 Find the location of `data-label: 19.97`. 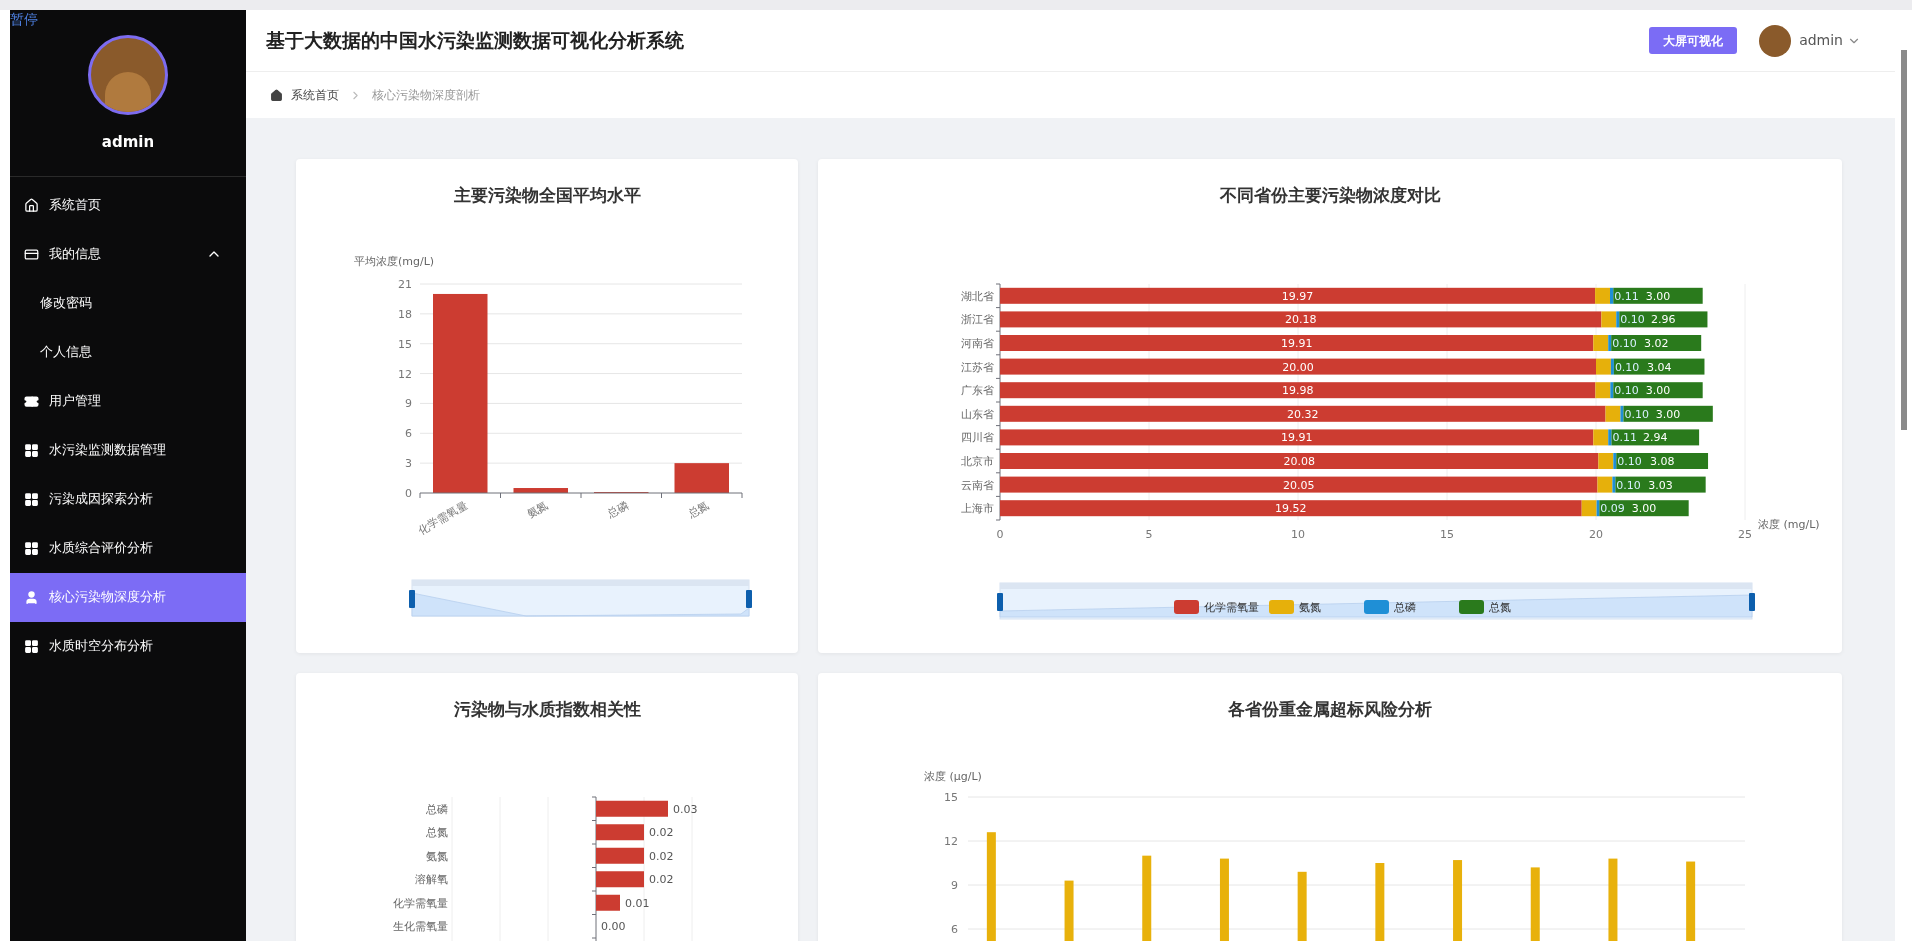

data-label: 19.97 is located at coordinates (1297, 296).